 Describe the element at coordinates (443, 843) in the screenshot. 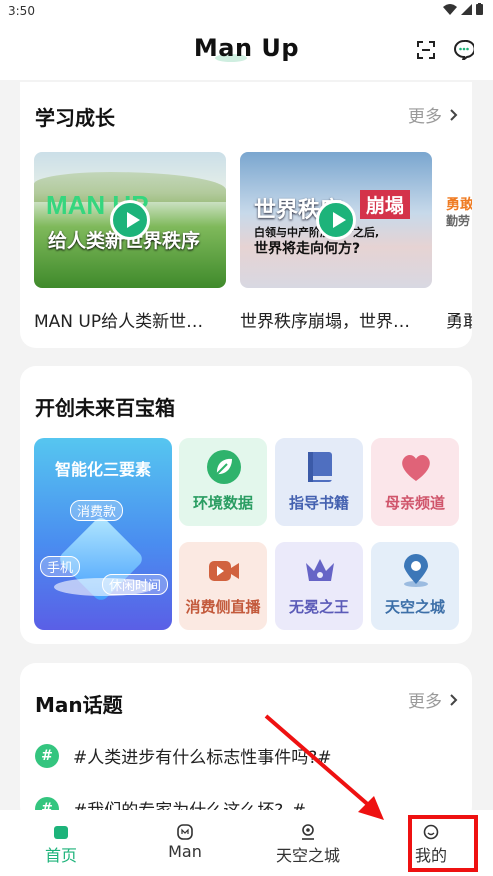

I see `annotation-highlight-box` at that location.